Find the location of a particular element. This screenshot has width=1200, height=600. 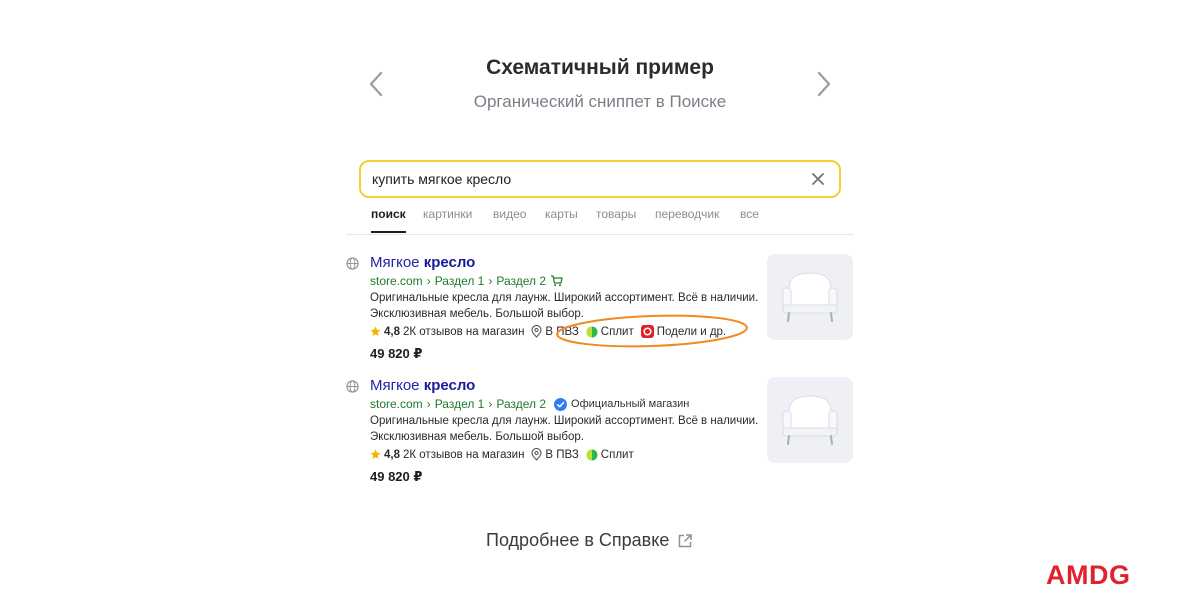

next-slide-button is located at coordinates (824, 84).